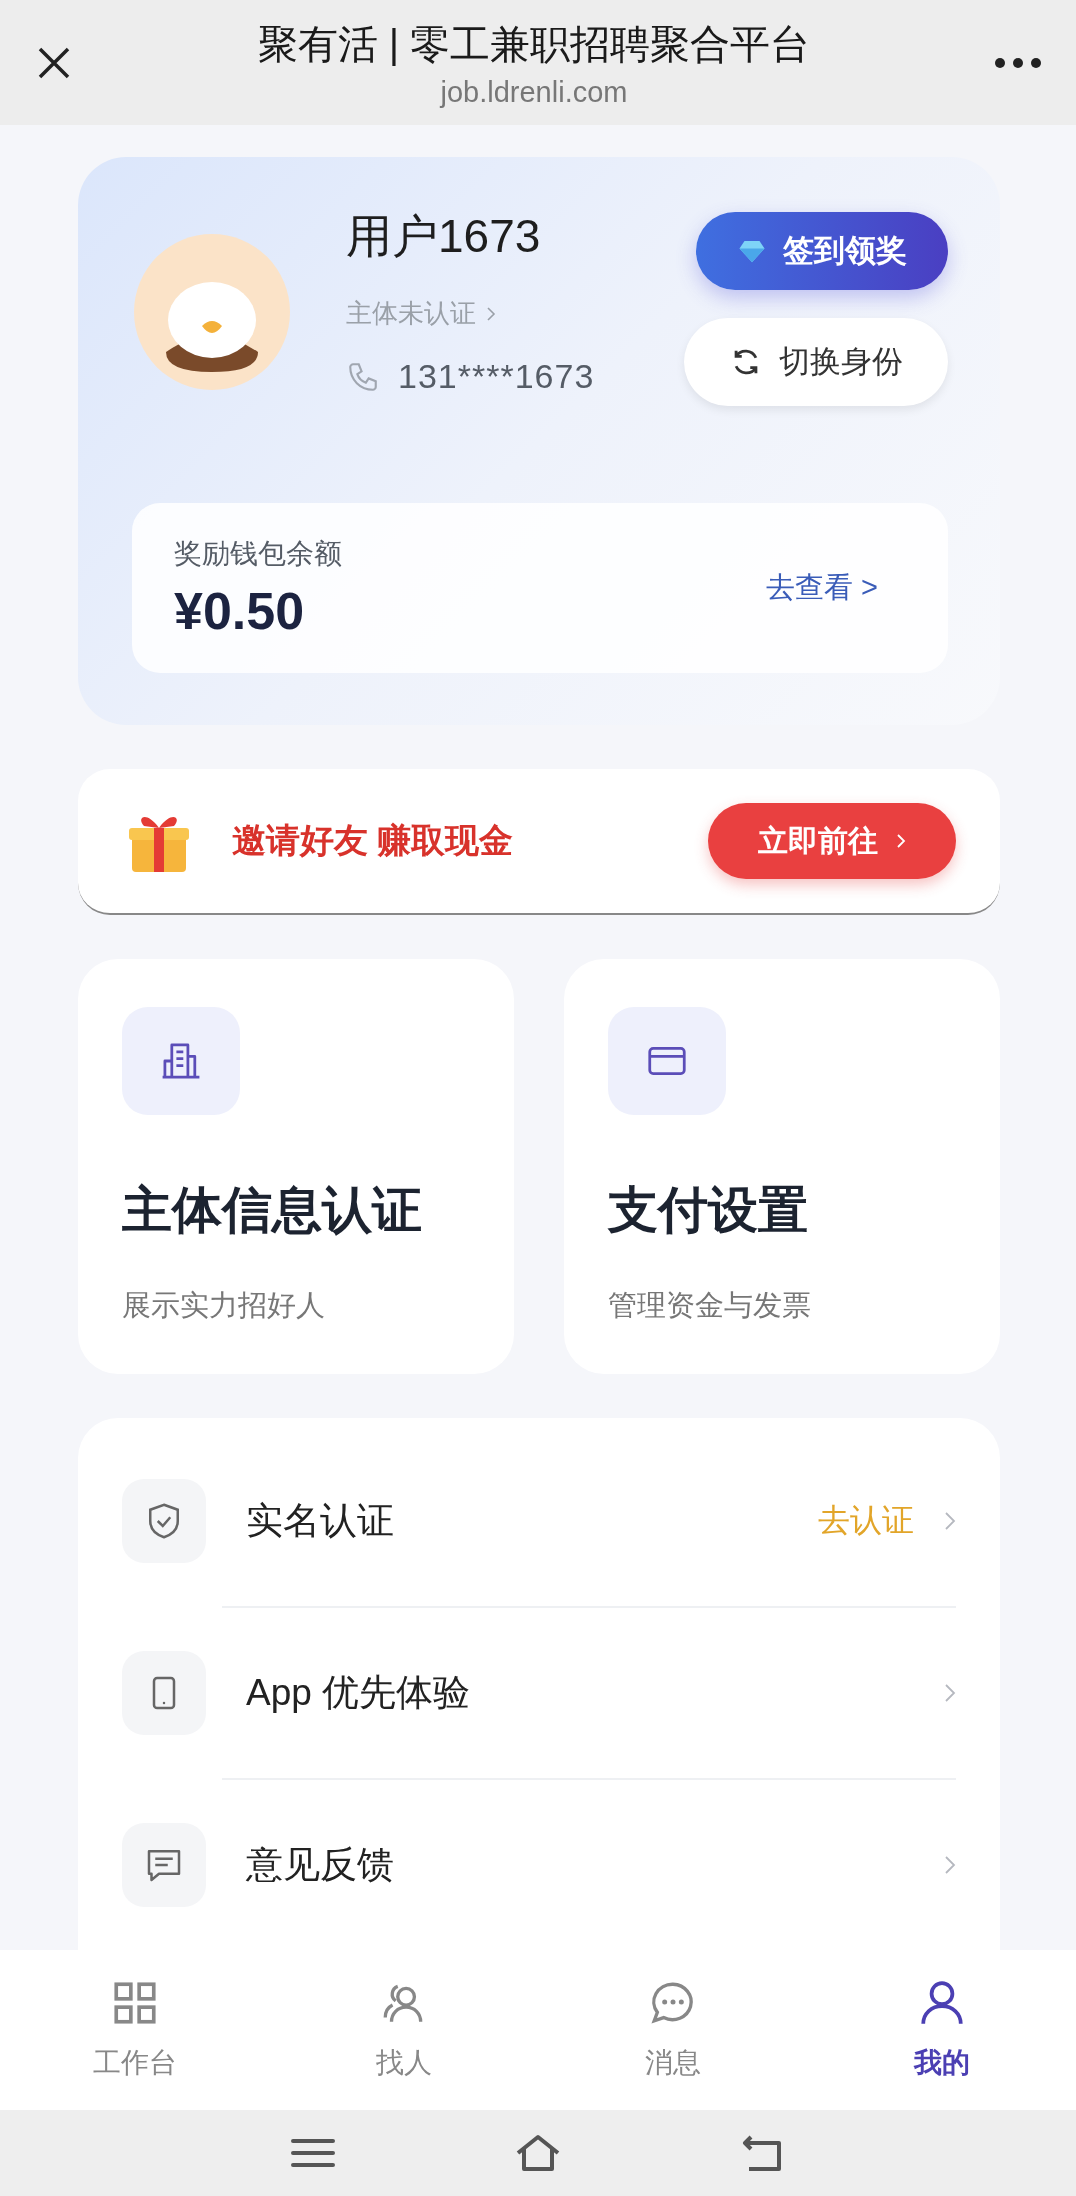 The image size is (1076, 2196). What do you see at coordinates (296, 1166) in the screenshot?
I see `feature-card: 主体信息认证 展示实力招好人` at bounding box center [296, 1166].